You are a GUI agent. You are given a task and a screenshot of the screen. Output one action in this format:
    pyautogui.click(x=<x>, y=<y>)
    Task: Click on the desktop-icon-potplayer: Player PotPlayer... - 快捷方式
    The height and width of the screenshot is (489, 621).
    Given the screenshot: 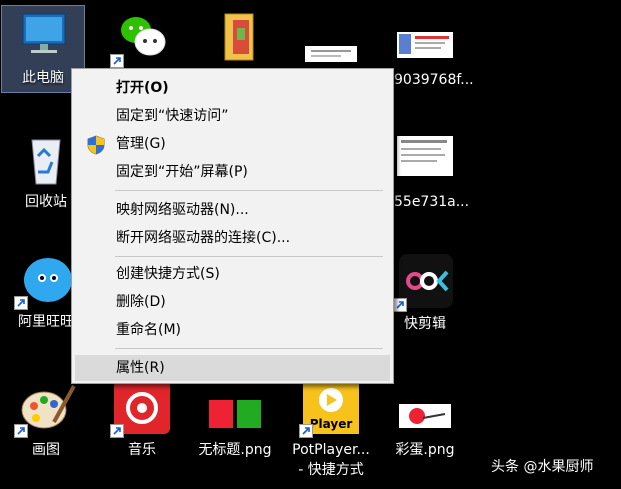 What is the action you would take?
    pyautogui.click(x=331, y=429)
    